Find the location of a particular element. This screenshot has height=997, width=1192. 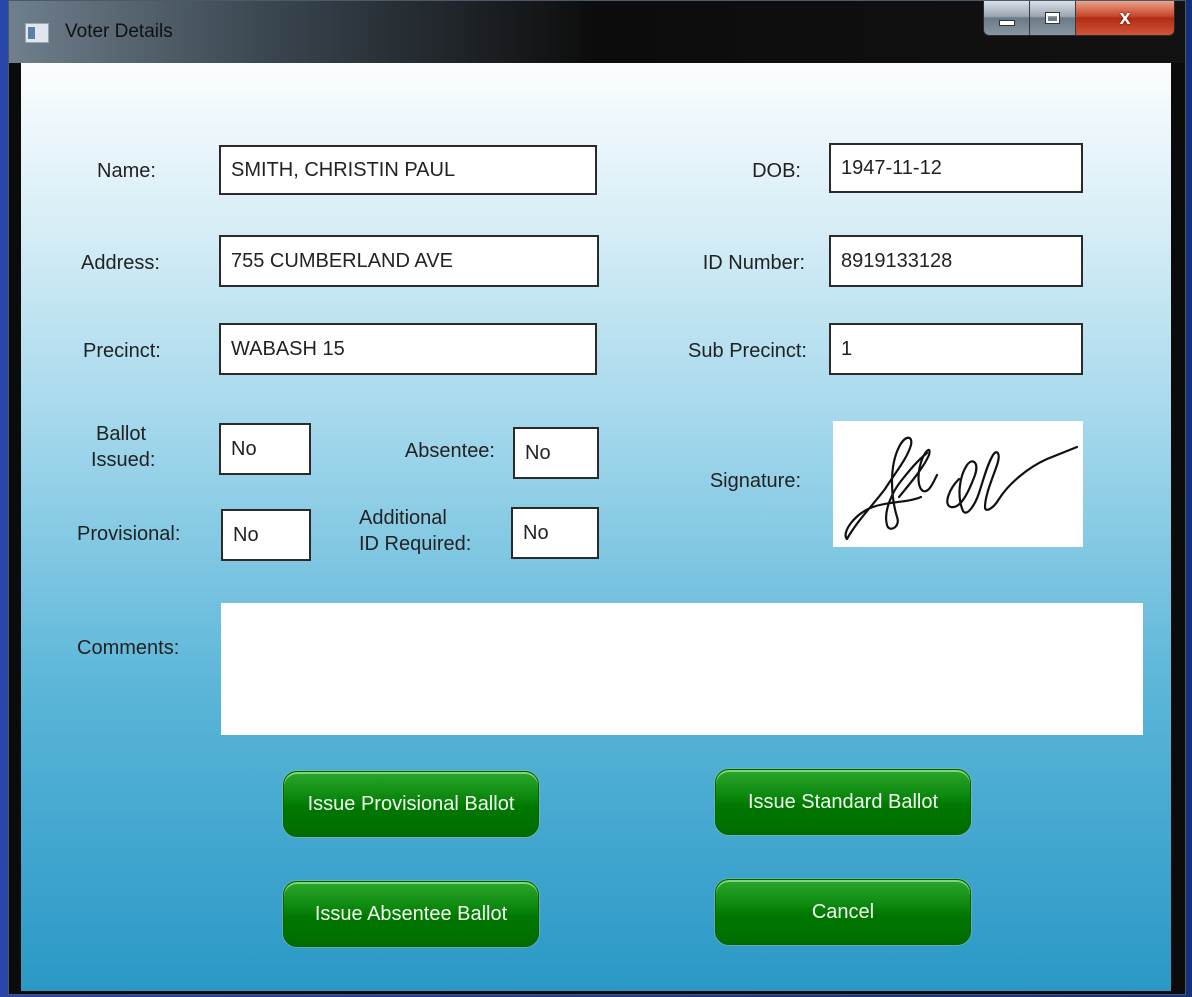

maximize-icon is located at coordinates (1052, 18).